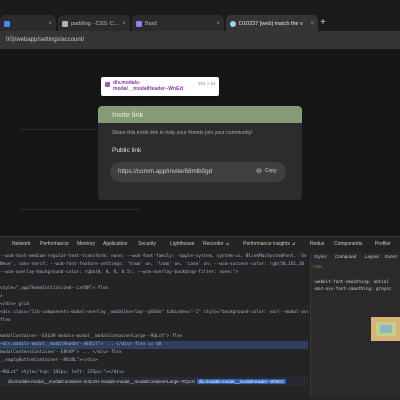 Image resolution: width=400 pixels, height=400 pixels. Describe the element at coordinates (269, 244) in the screenshot. I see `tab-performance-insights: Performance insights ⊿` at that location.